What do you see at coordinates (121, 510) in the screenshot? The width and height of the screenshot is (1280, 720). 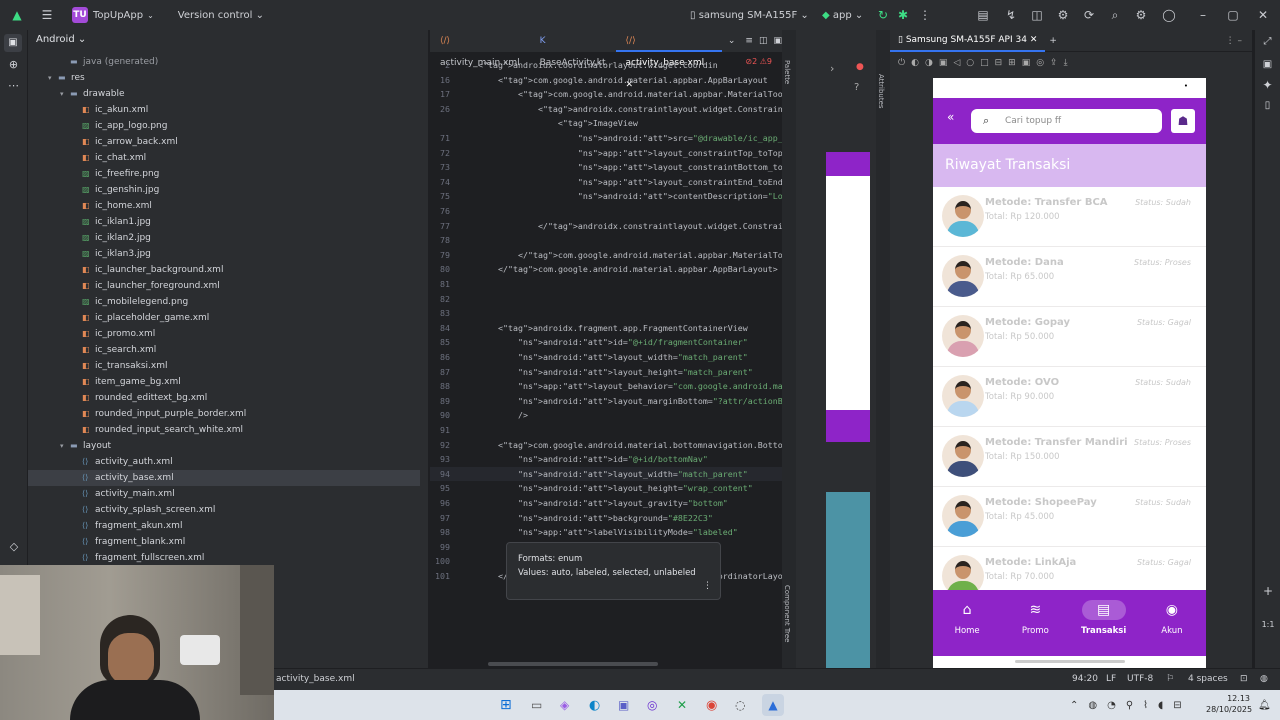 I see `tree-file: ⟨⟩ activity_splash_screen.xml` at bounding box center [121, 510].